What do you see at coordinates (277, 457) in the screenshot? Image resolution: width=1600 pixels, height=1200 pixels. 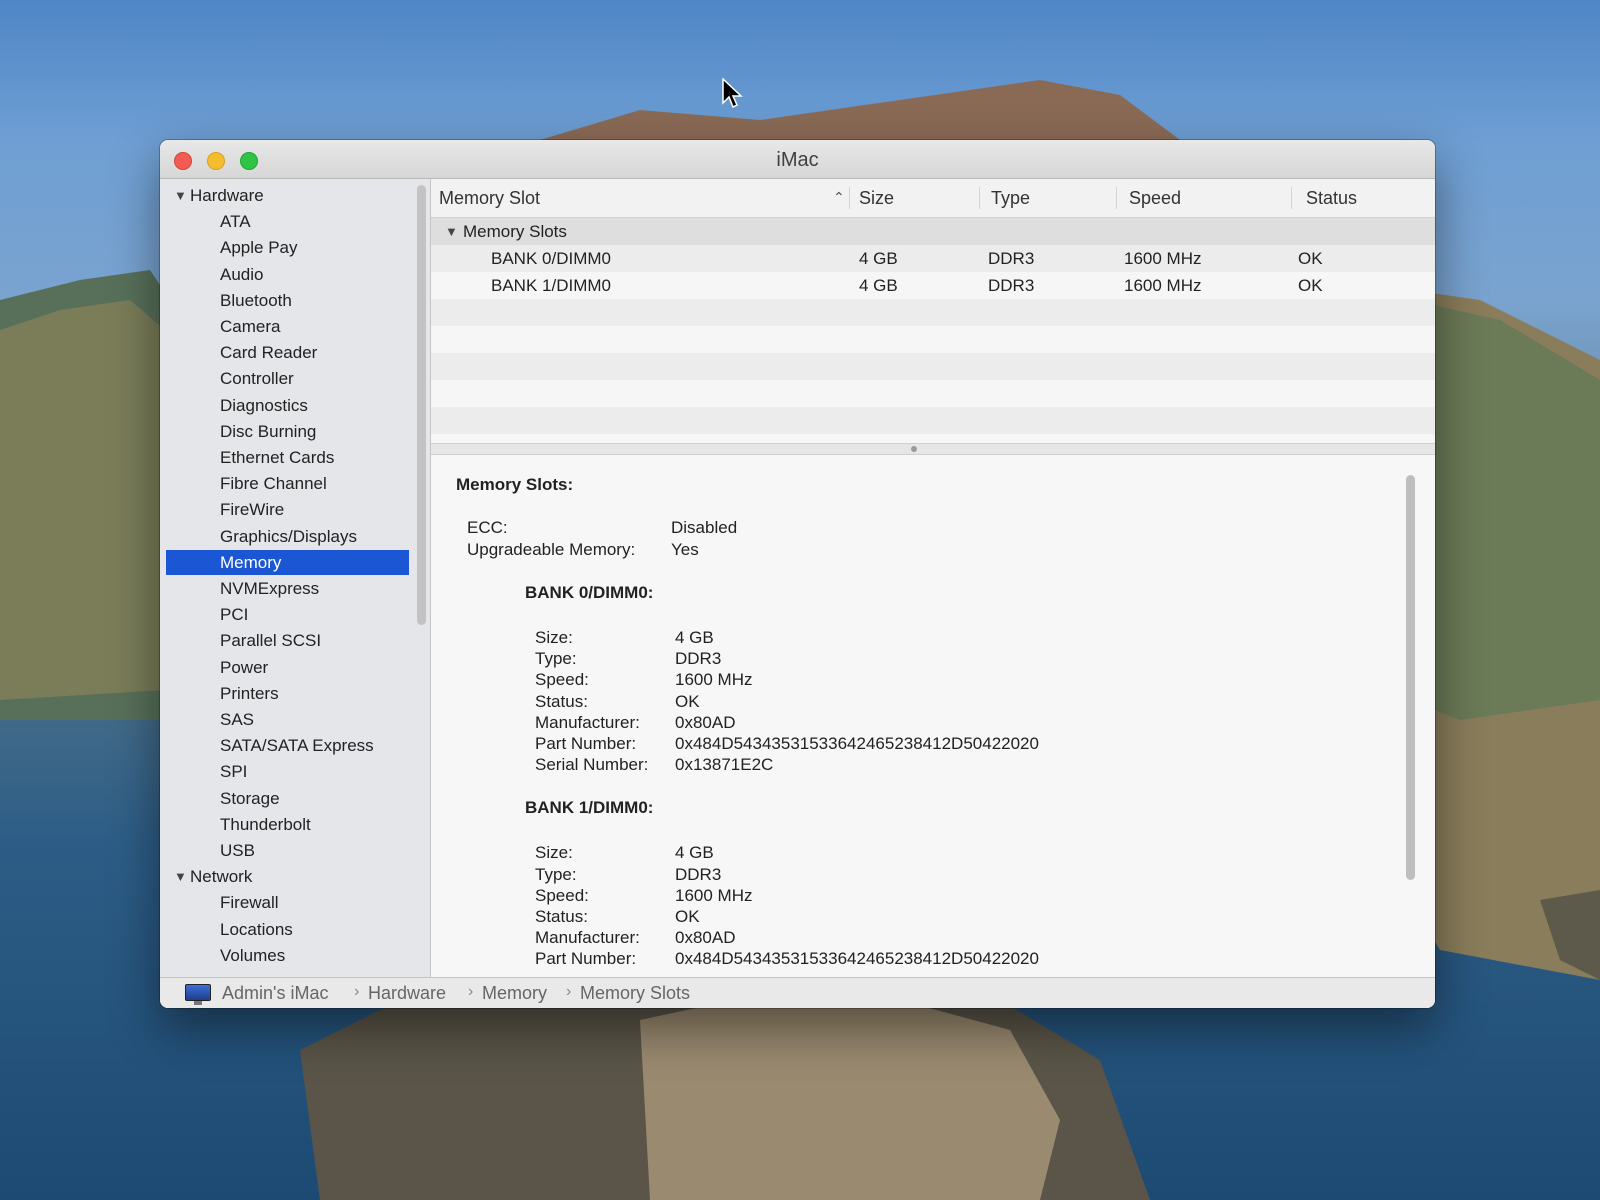 I see `sidebar-item-label: Ethernet Cards` at bounding box center [277, 457].